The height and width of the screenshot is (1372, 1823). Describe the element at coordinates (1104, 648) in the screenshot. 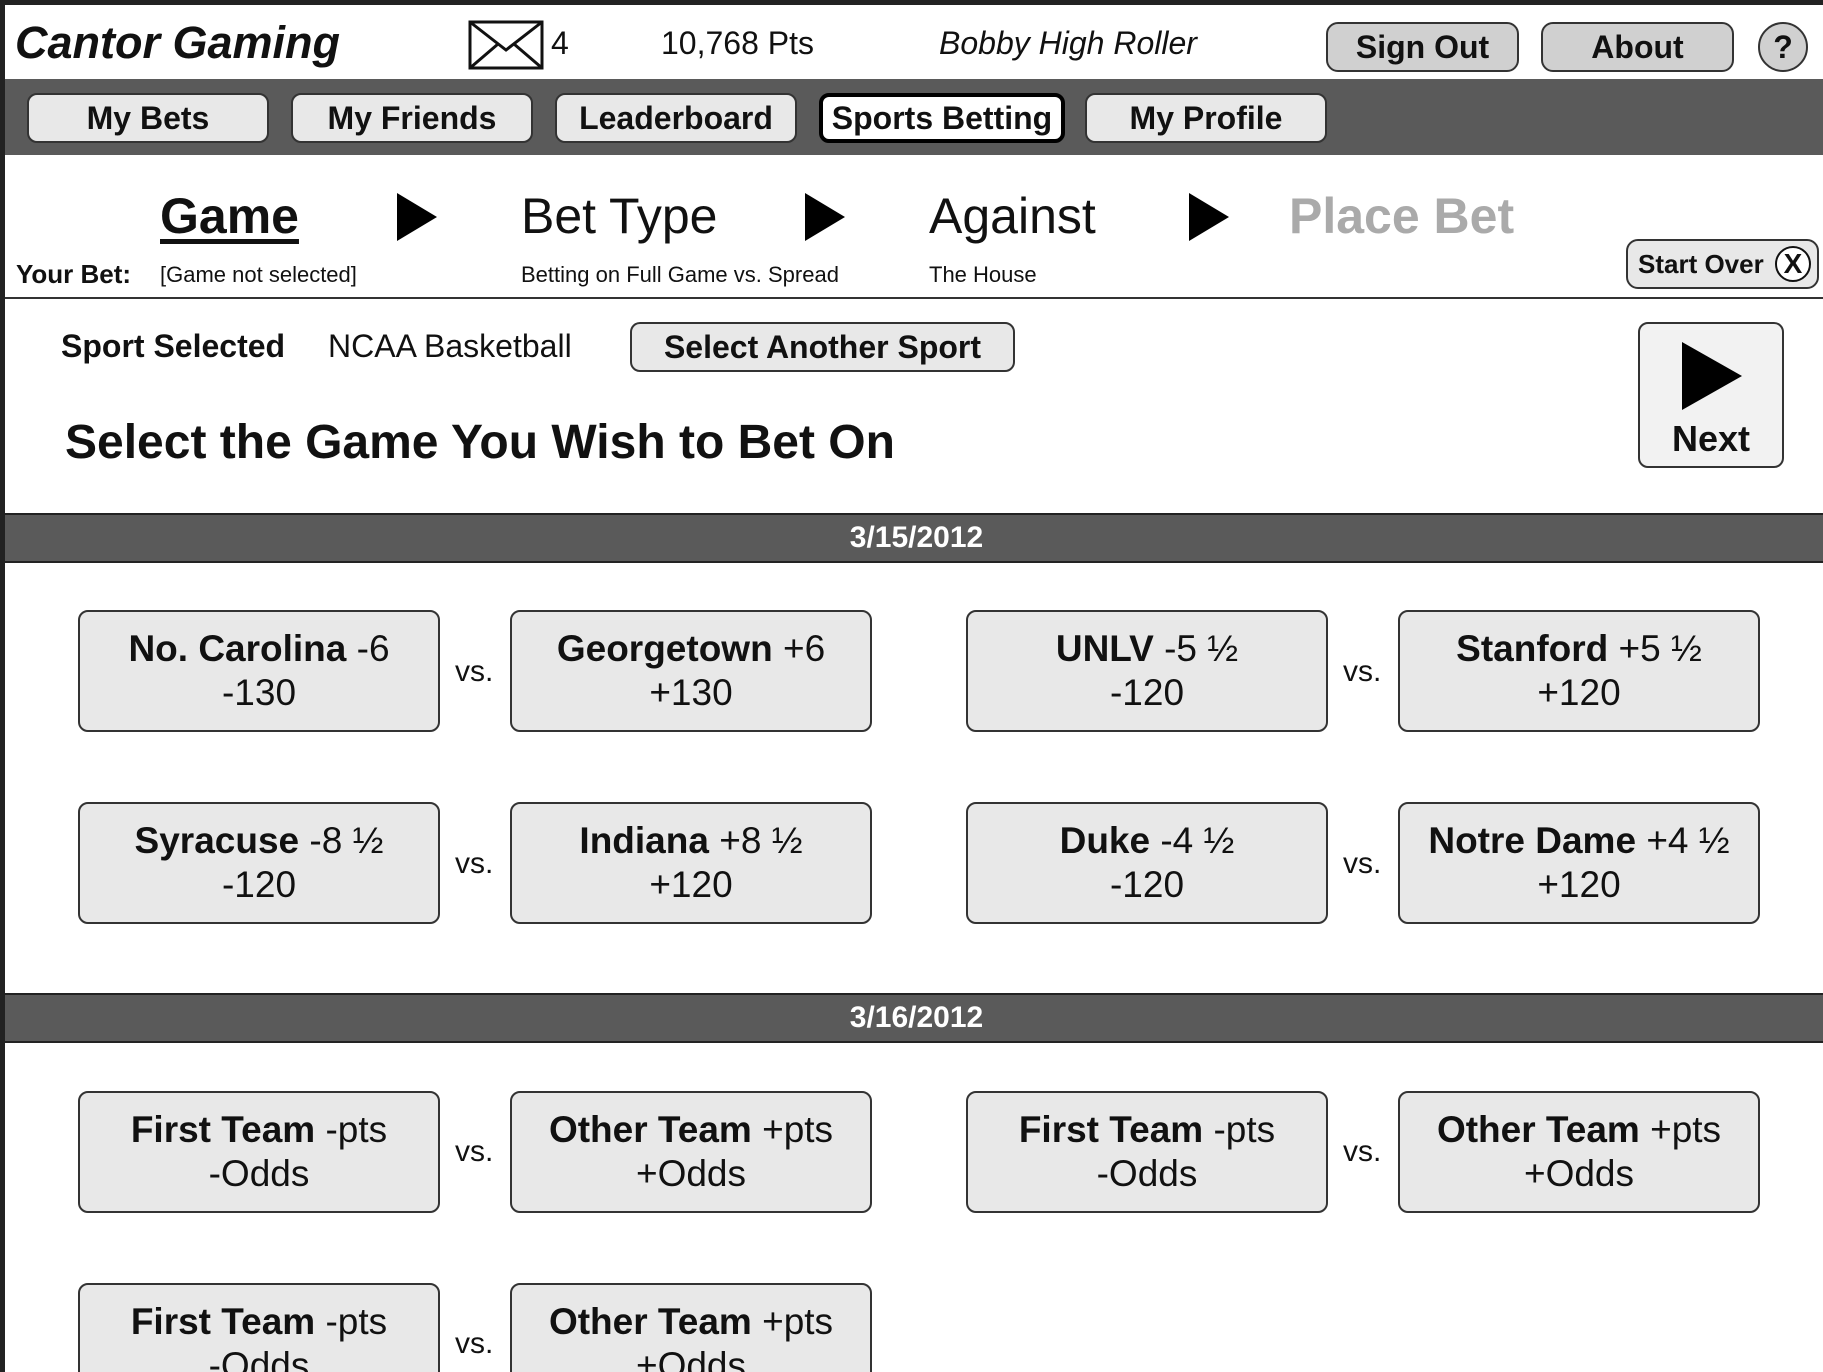

I see `team-name: UNLV` at that location.